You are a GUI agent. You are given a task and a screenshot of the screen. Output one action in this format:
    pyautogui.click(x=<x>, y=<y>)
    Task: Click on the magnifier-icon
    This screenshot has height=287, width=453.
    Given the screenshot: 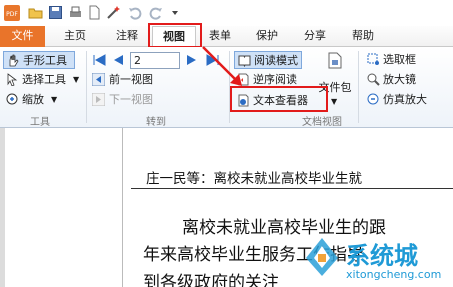 What is the action you would take?
    pyautogui.click(x=373, y=79)
    